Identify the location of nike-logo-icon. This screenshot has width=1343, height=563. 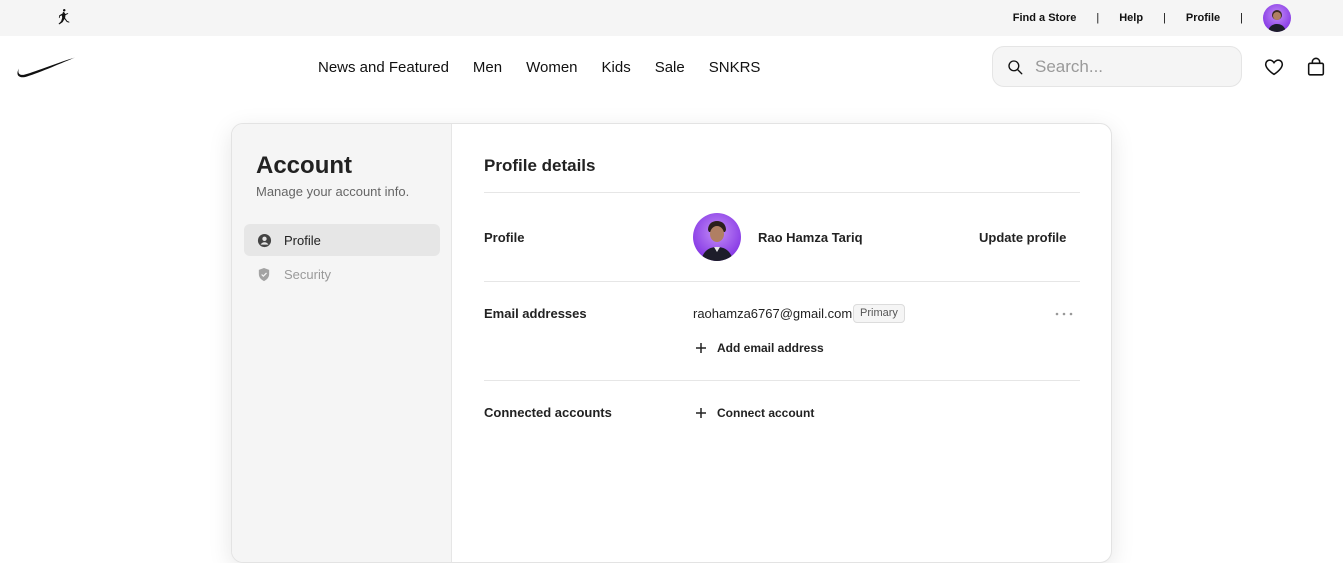
(46, 67).